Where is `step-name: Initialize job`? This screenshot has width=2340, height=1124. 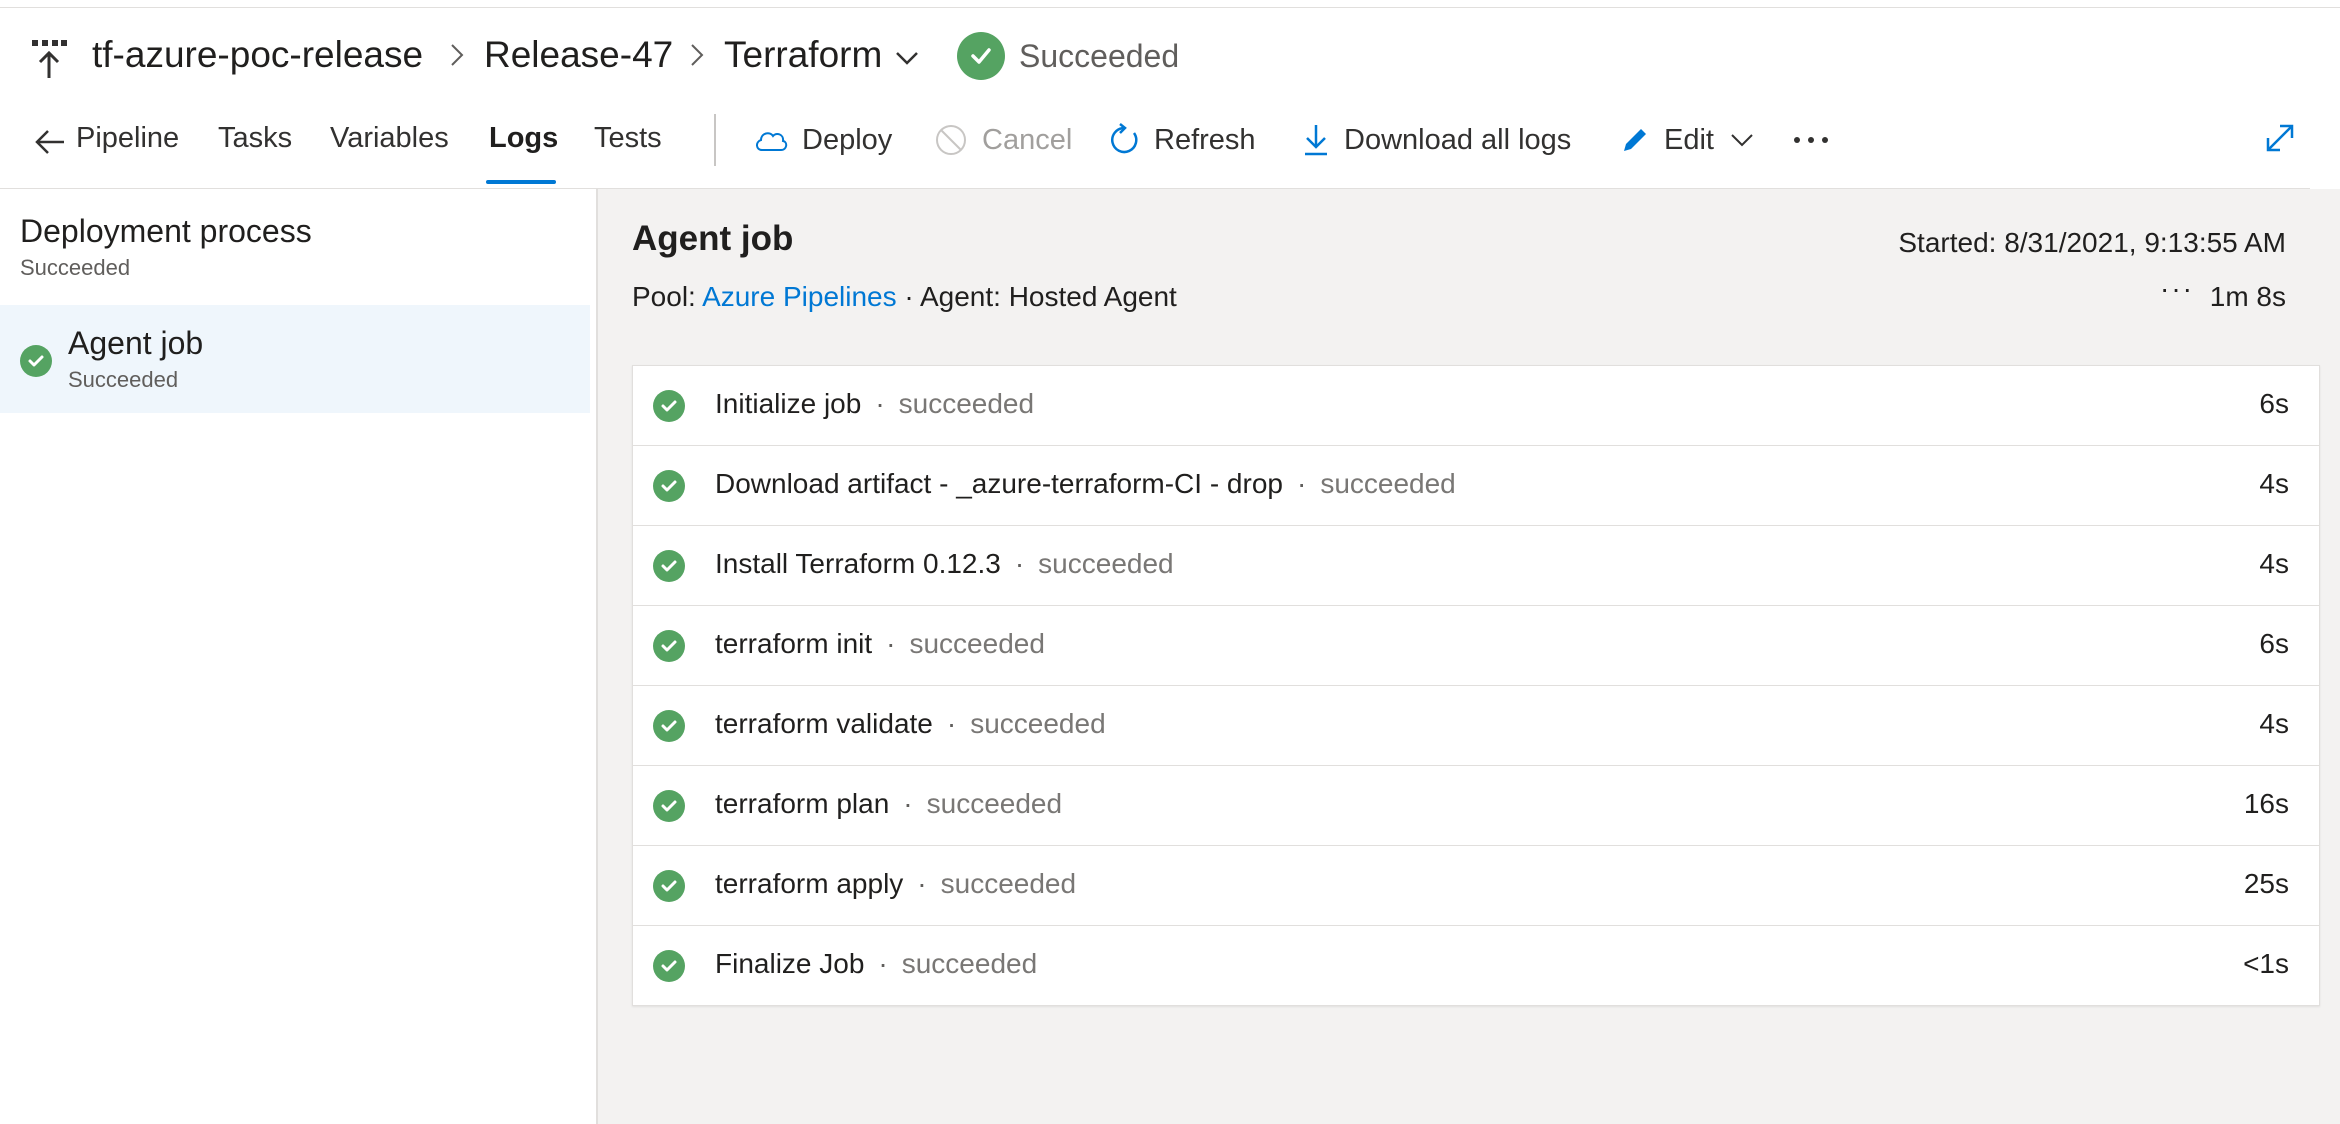 step-name: Initialize job is located at coordinates (788, 403).